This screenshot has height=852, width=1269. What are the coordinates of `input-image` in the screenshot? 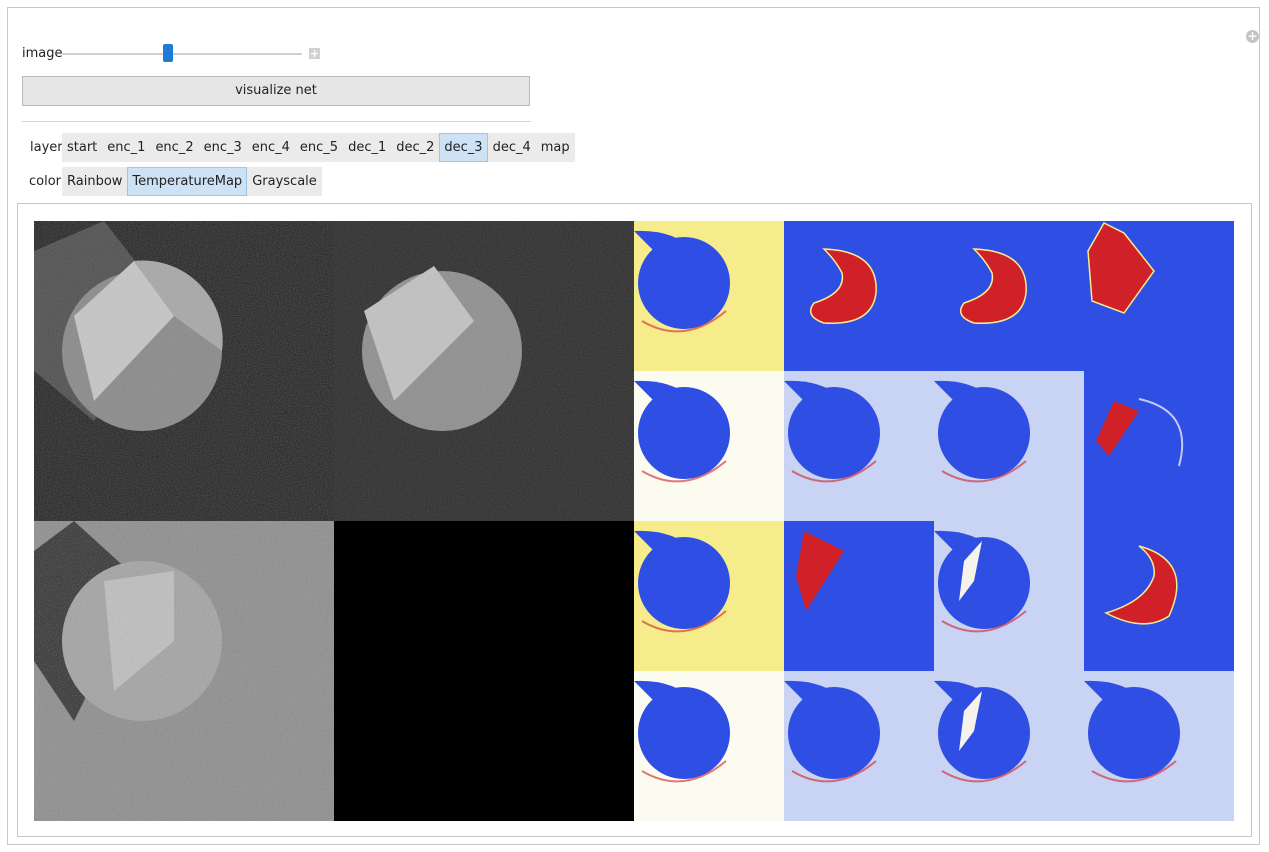 It's located at (184, 371).